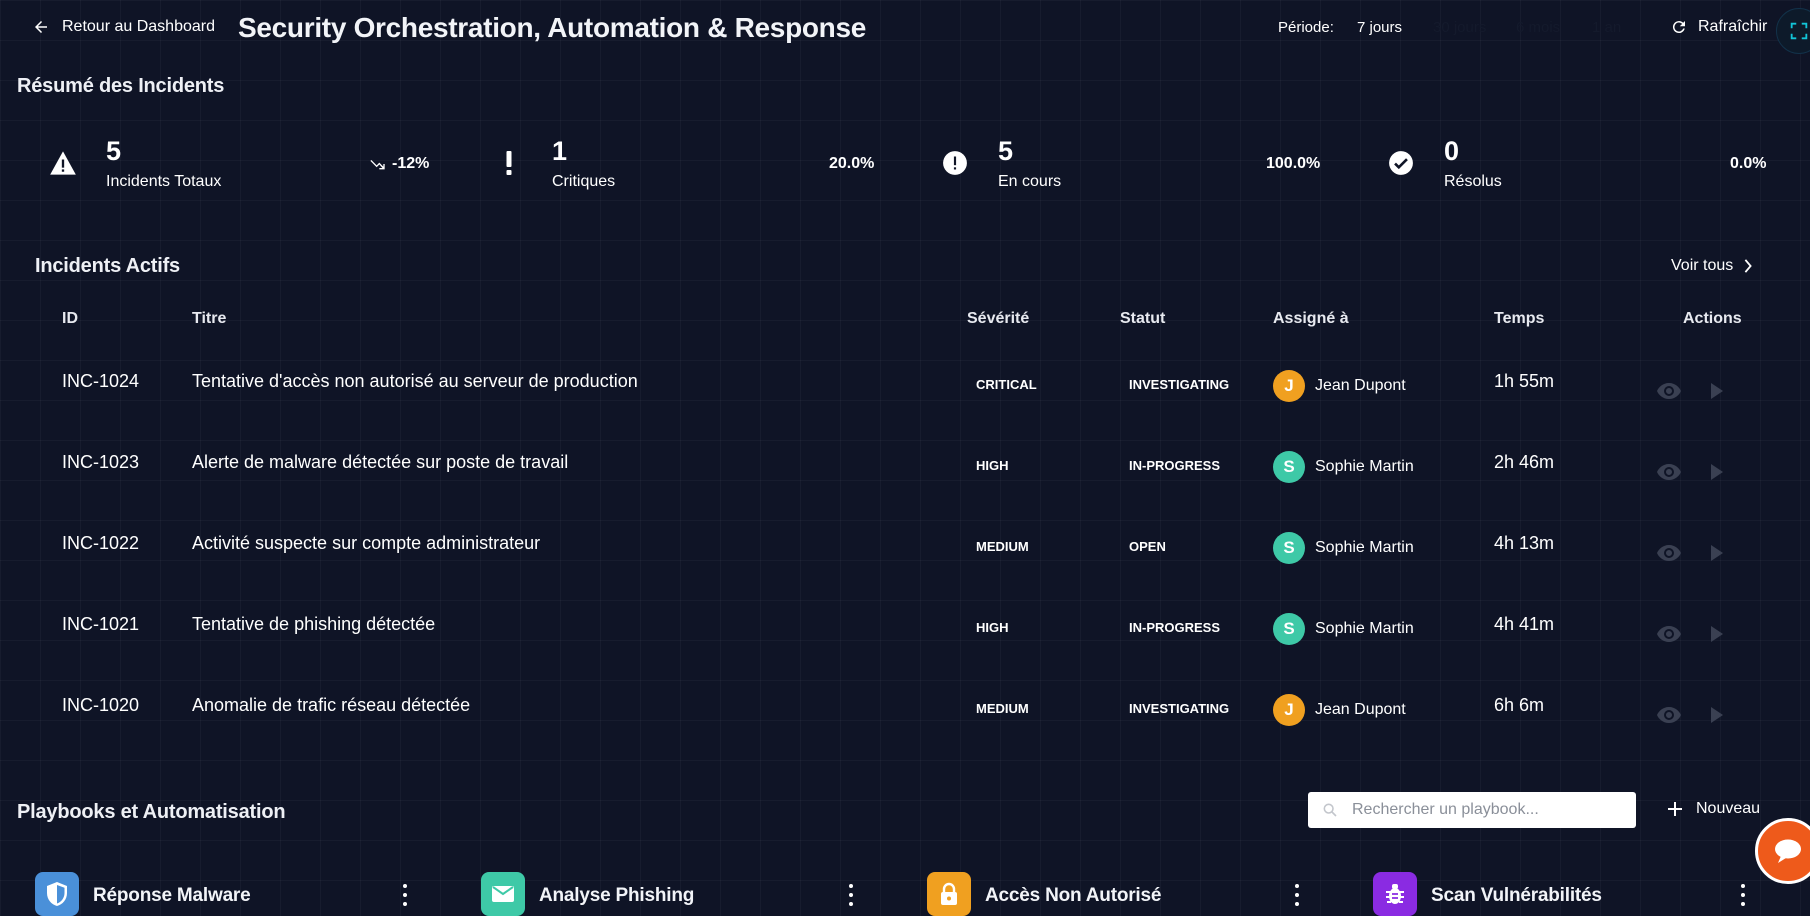 The width and height of the screenshot is (1810, 916). I want to click on refresh-label: Rafraîchir, so click(1733, 26).